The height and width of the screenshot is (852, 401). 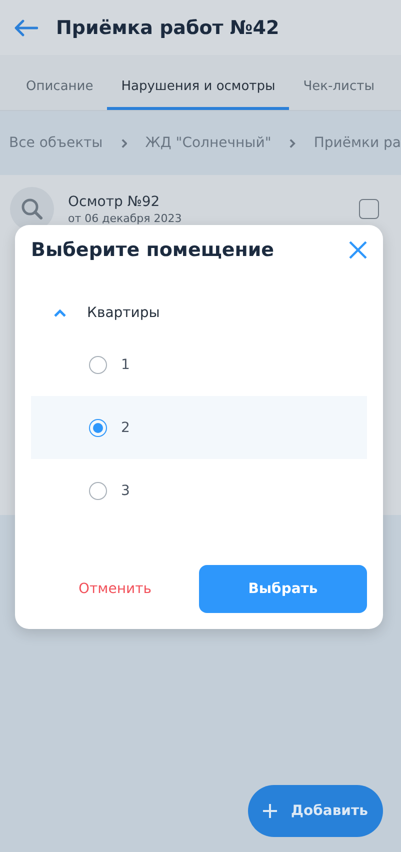 I want to click on dialog-title: Выберите помещение, so click(x=152, y=250).